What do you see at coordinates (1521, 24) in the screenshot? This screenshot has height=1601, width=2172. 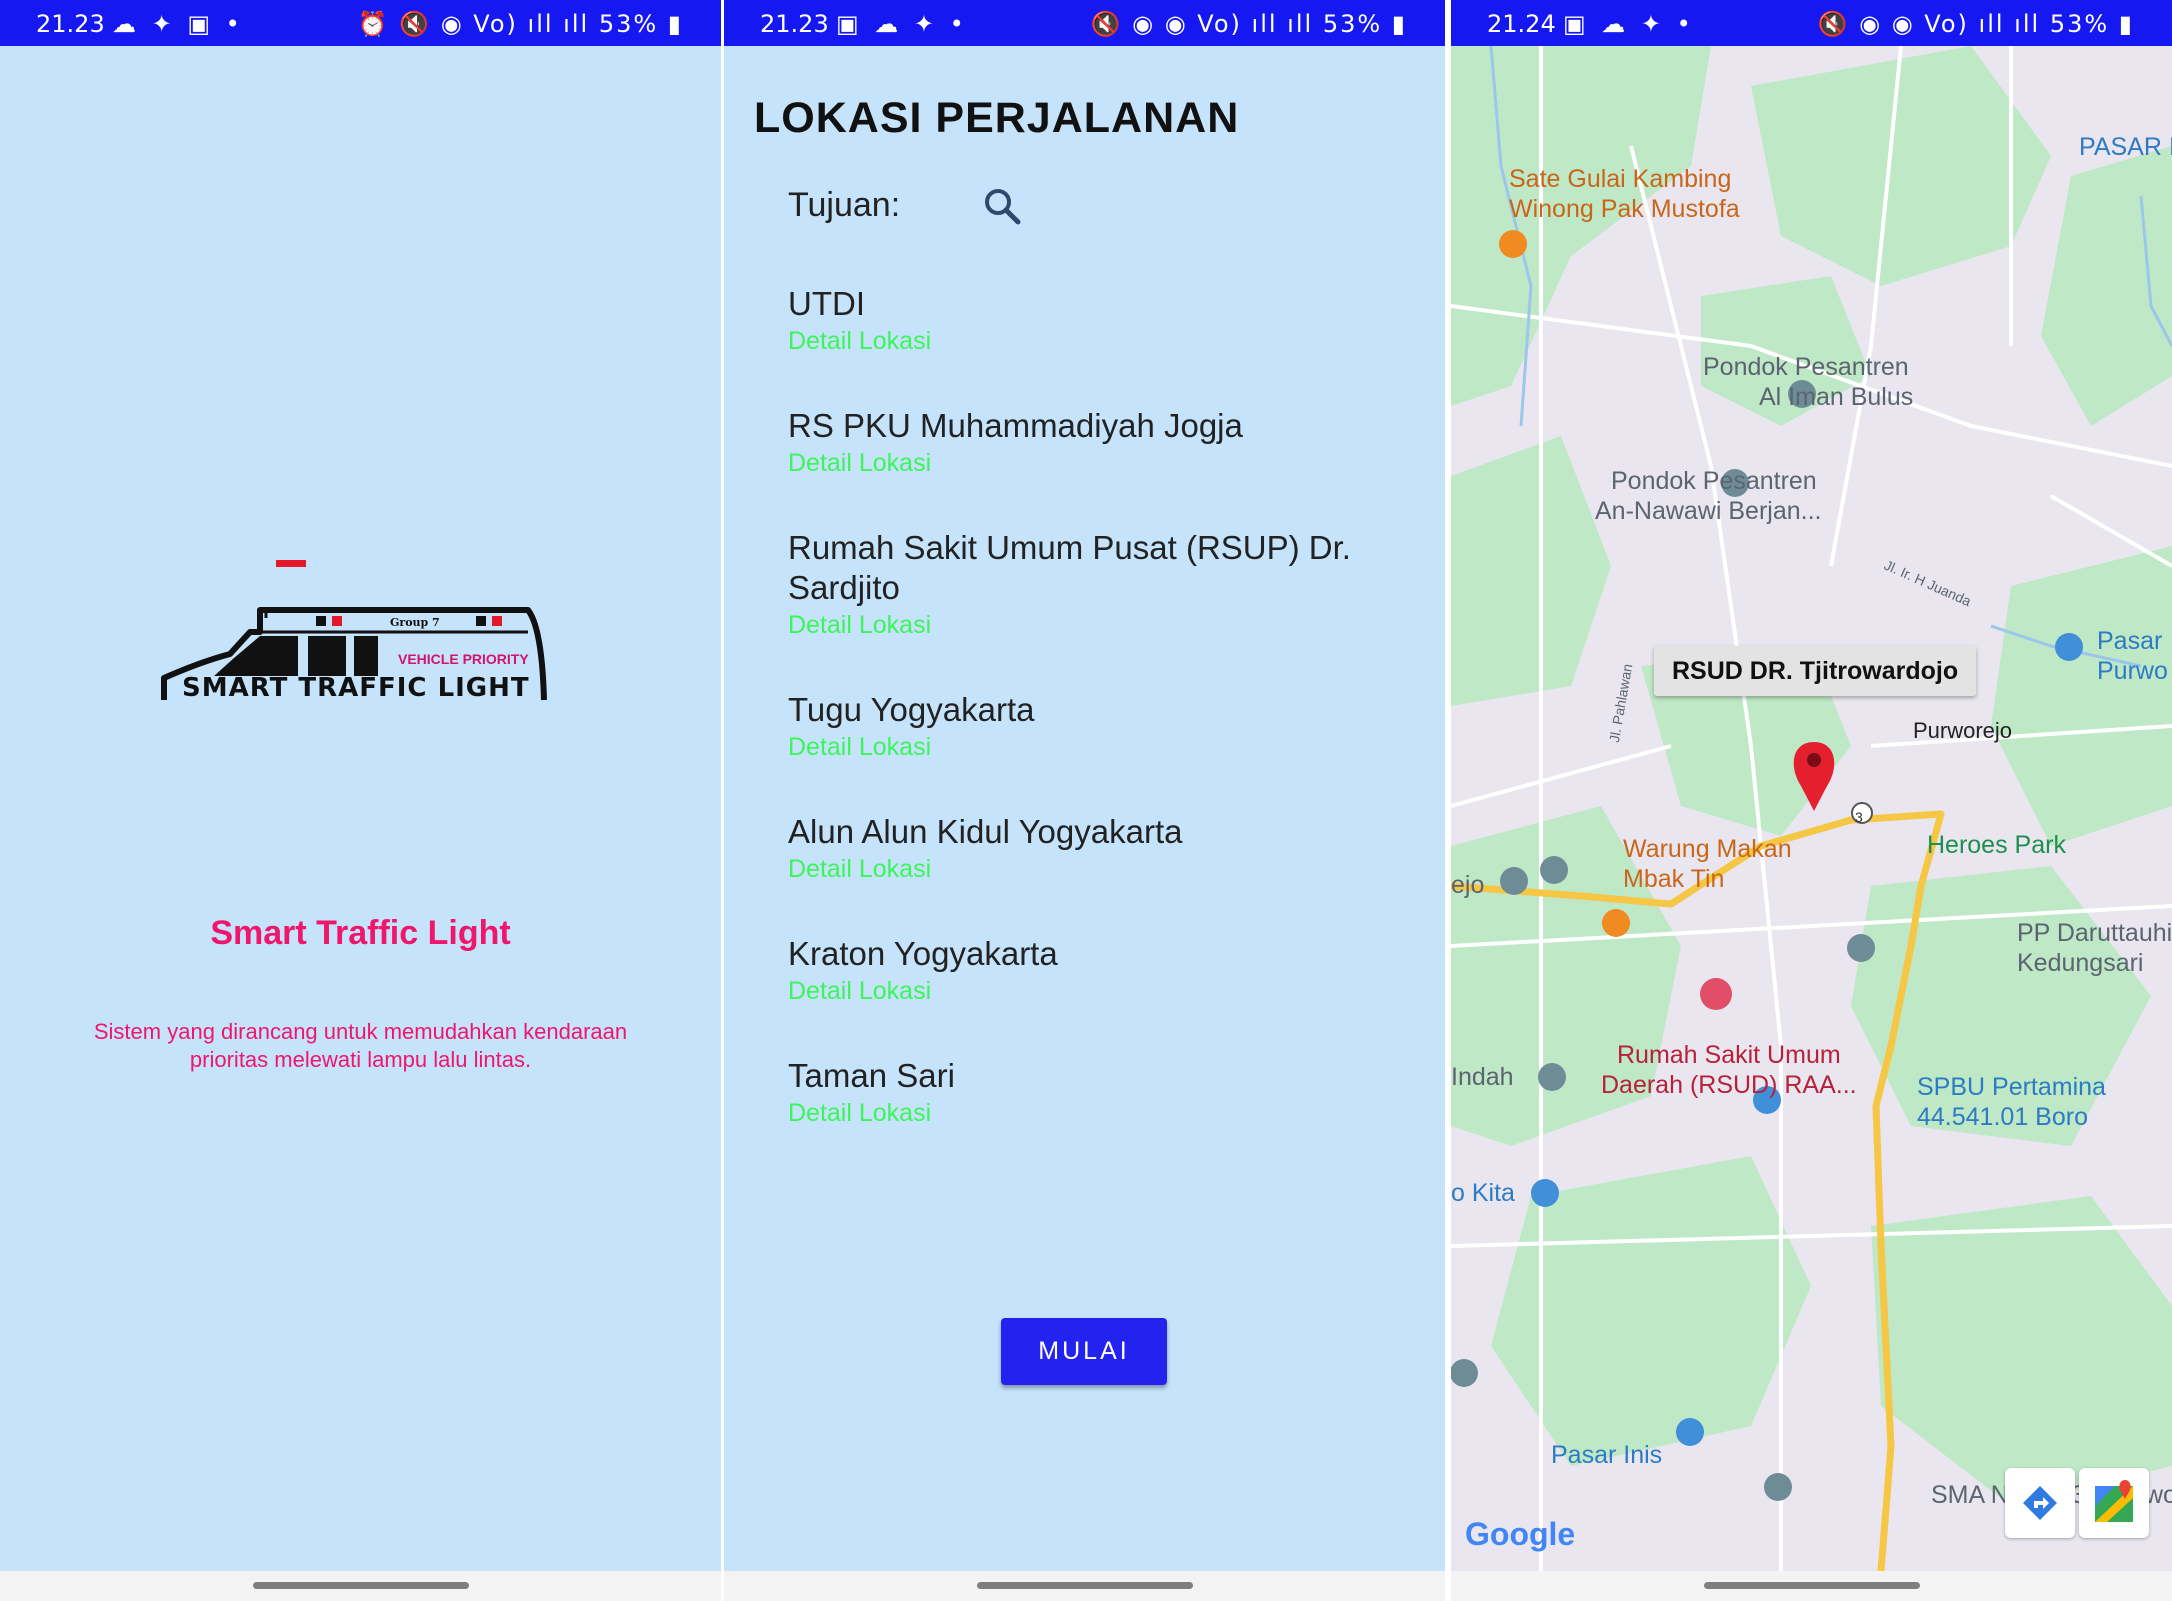 I see `status-time: 21.24` at bounding box center [1521, 24].